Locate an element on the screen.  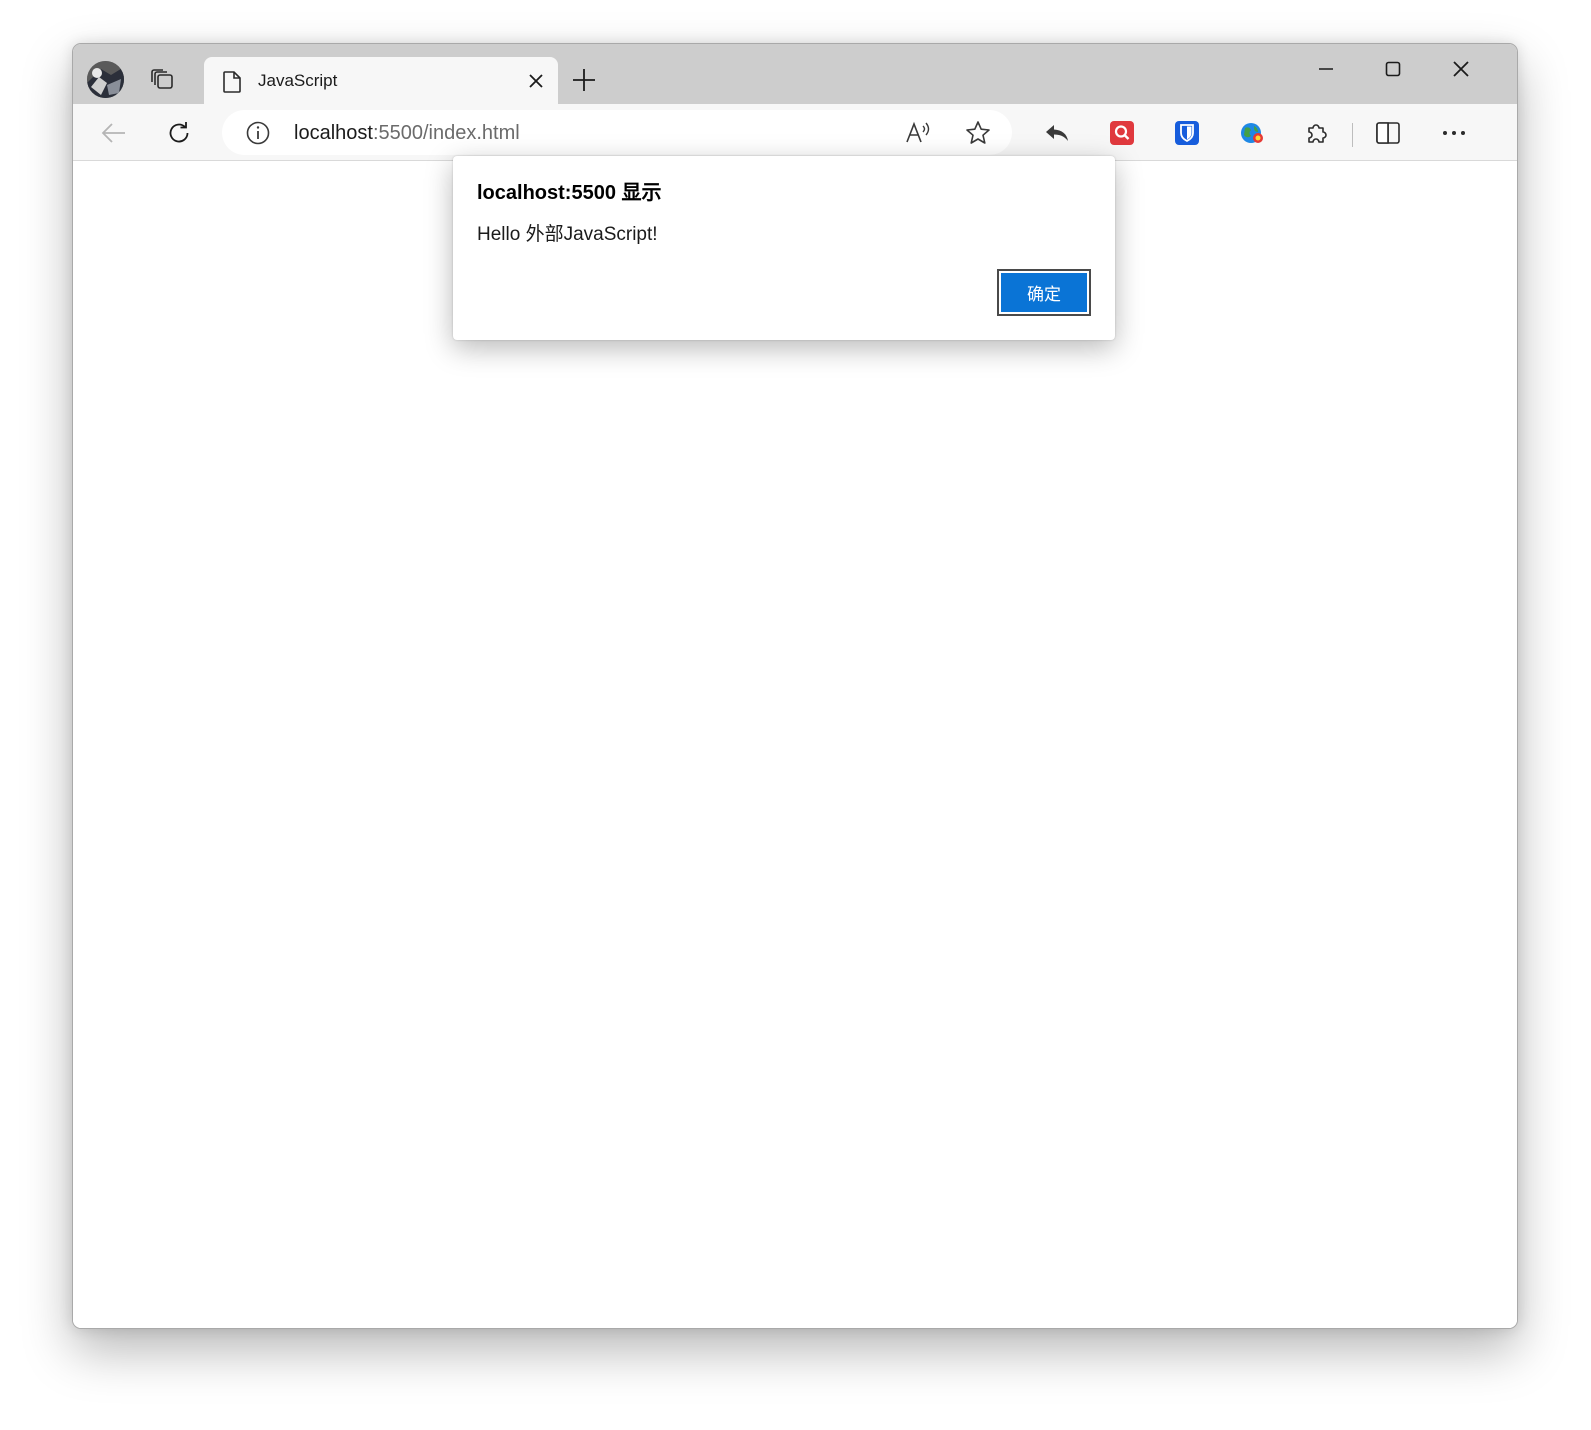
back-arrow-icon is located at coordinates (113, 133).